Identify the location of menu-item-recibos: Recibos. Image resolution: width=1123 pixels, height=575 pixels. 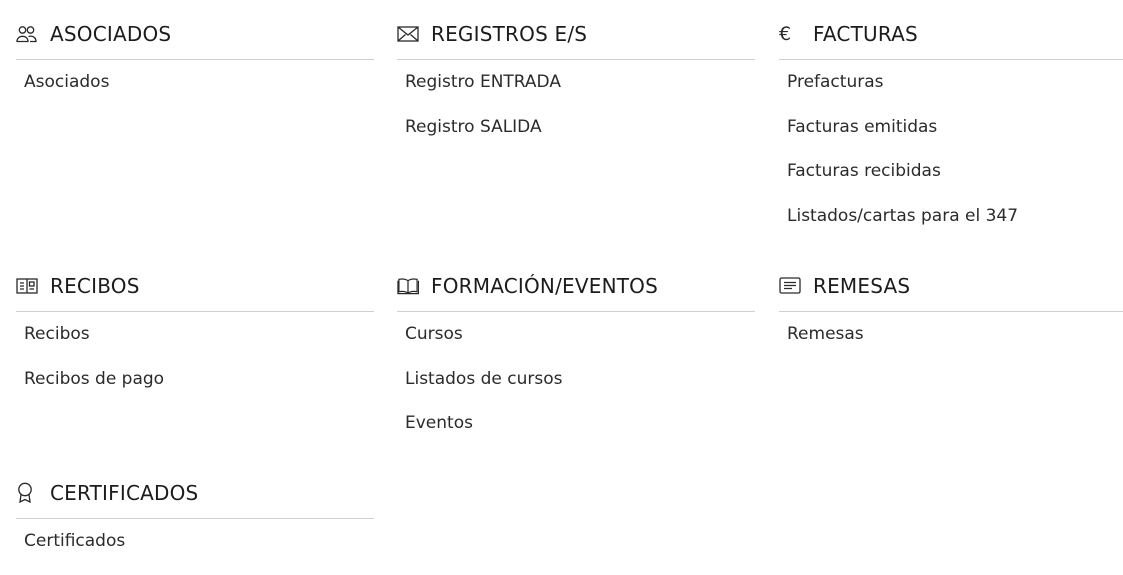
(195, 334).